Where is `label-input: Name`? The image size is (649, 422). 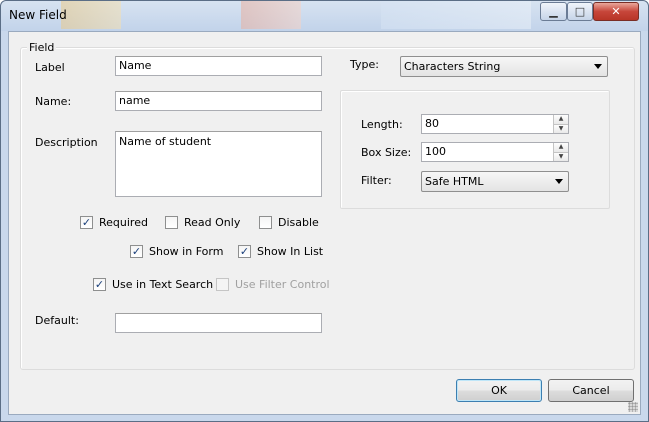 label-input: Name is located at coordinates (218, 66).